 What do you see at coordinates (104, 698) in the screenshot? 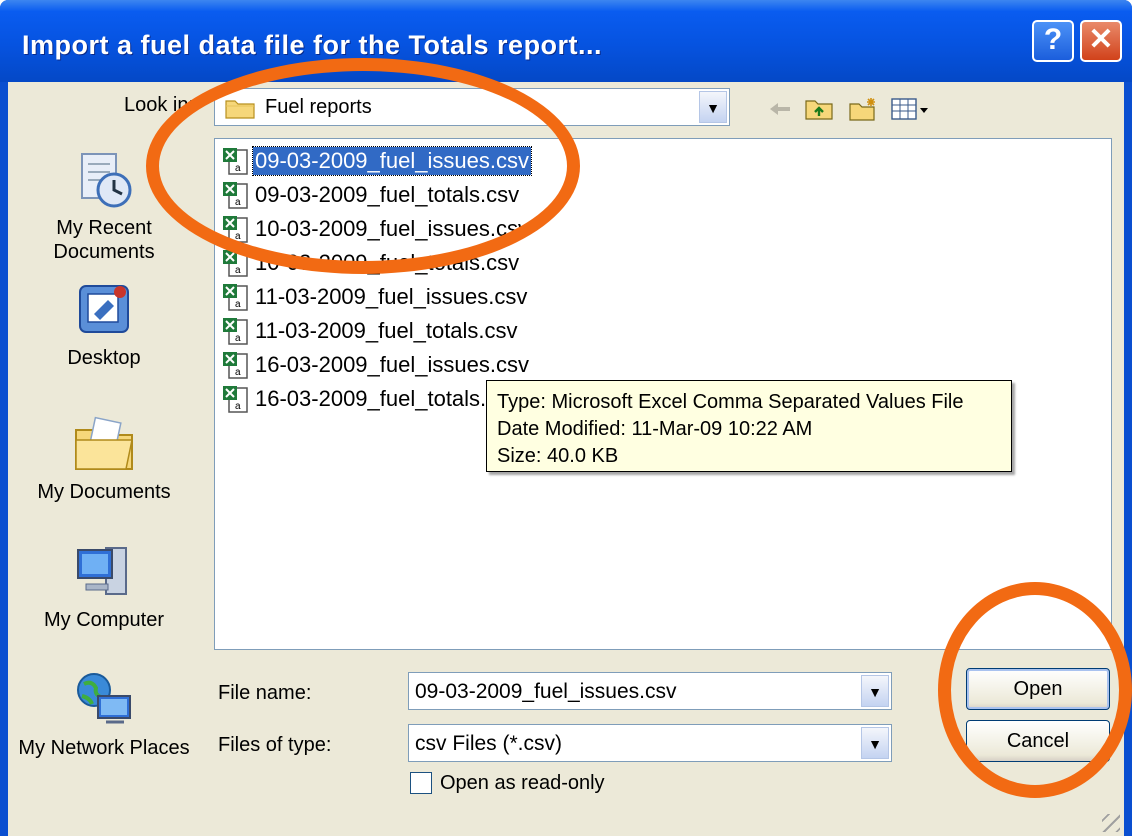
I see `network-places-icon` at bounding box center [104, 698].